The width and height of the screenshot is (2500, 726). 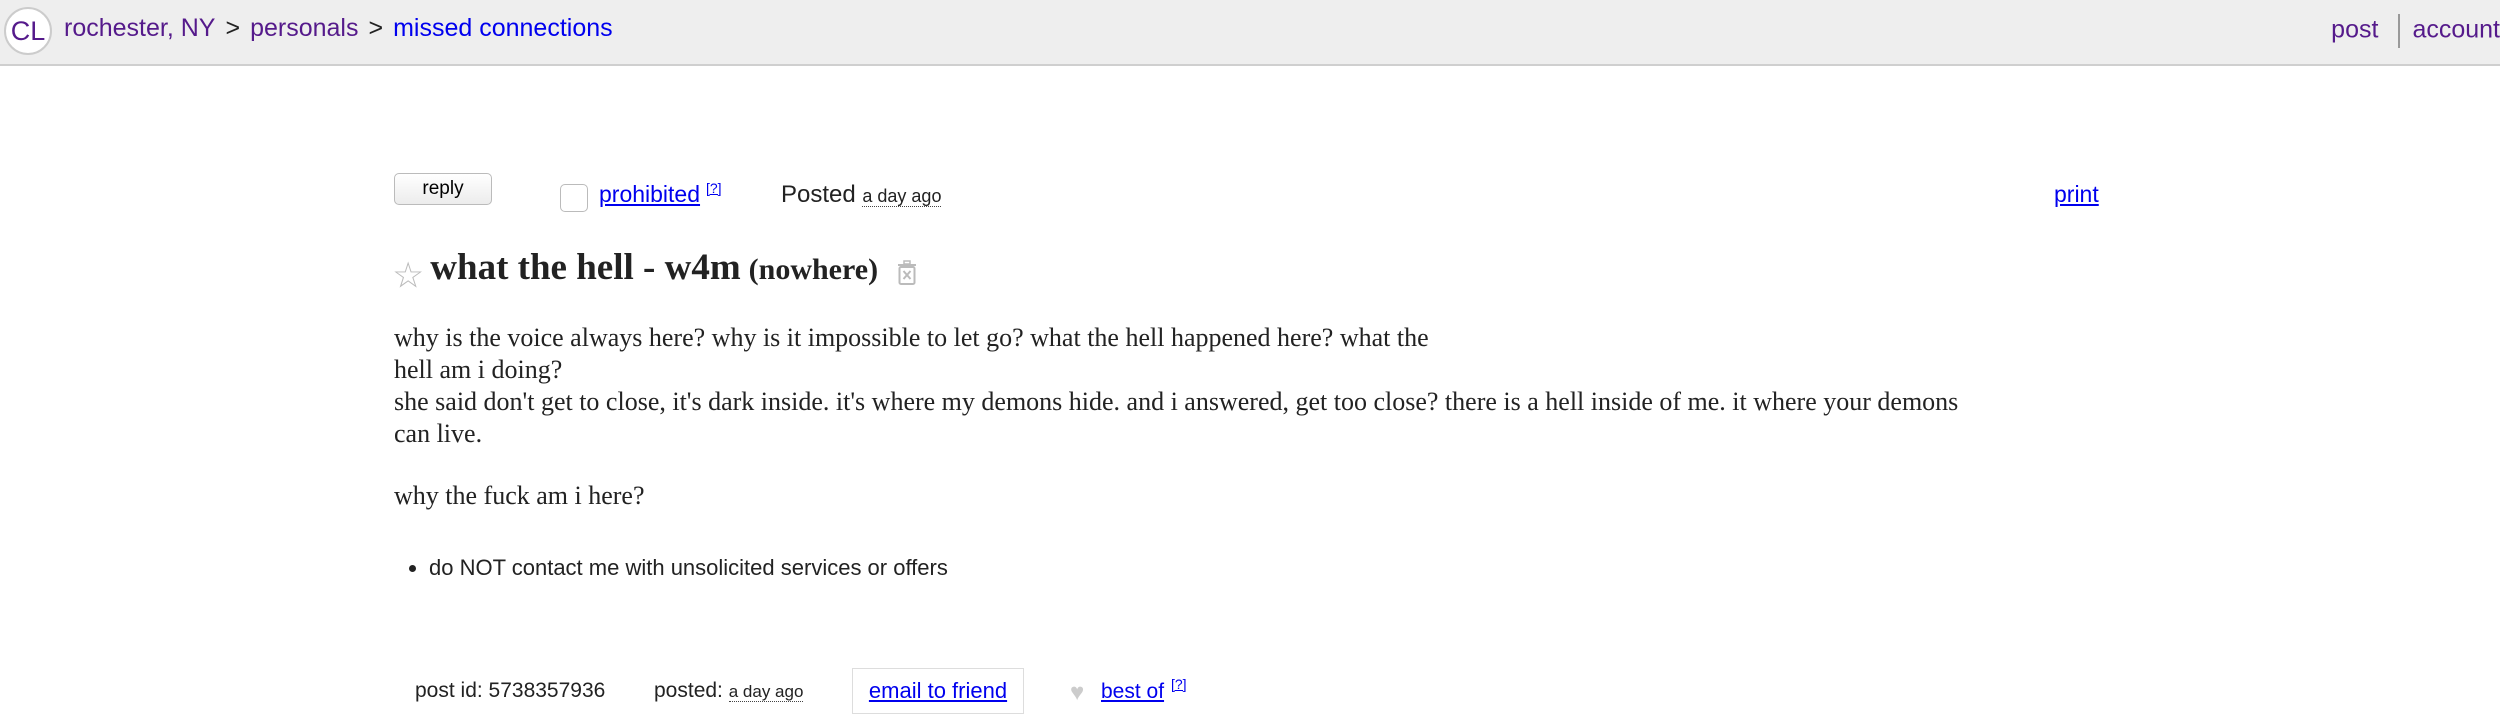 What do you see at coordinates (2076, 194) in the screenshot?
I see `print-link: print` at bounding box center [2076, 194].